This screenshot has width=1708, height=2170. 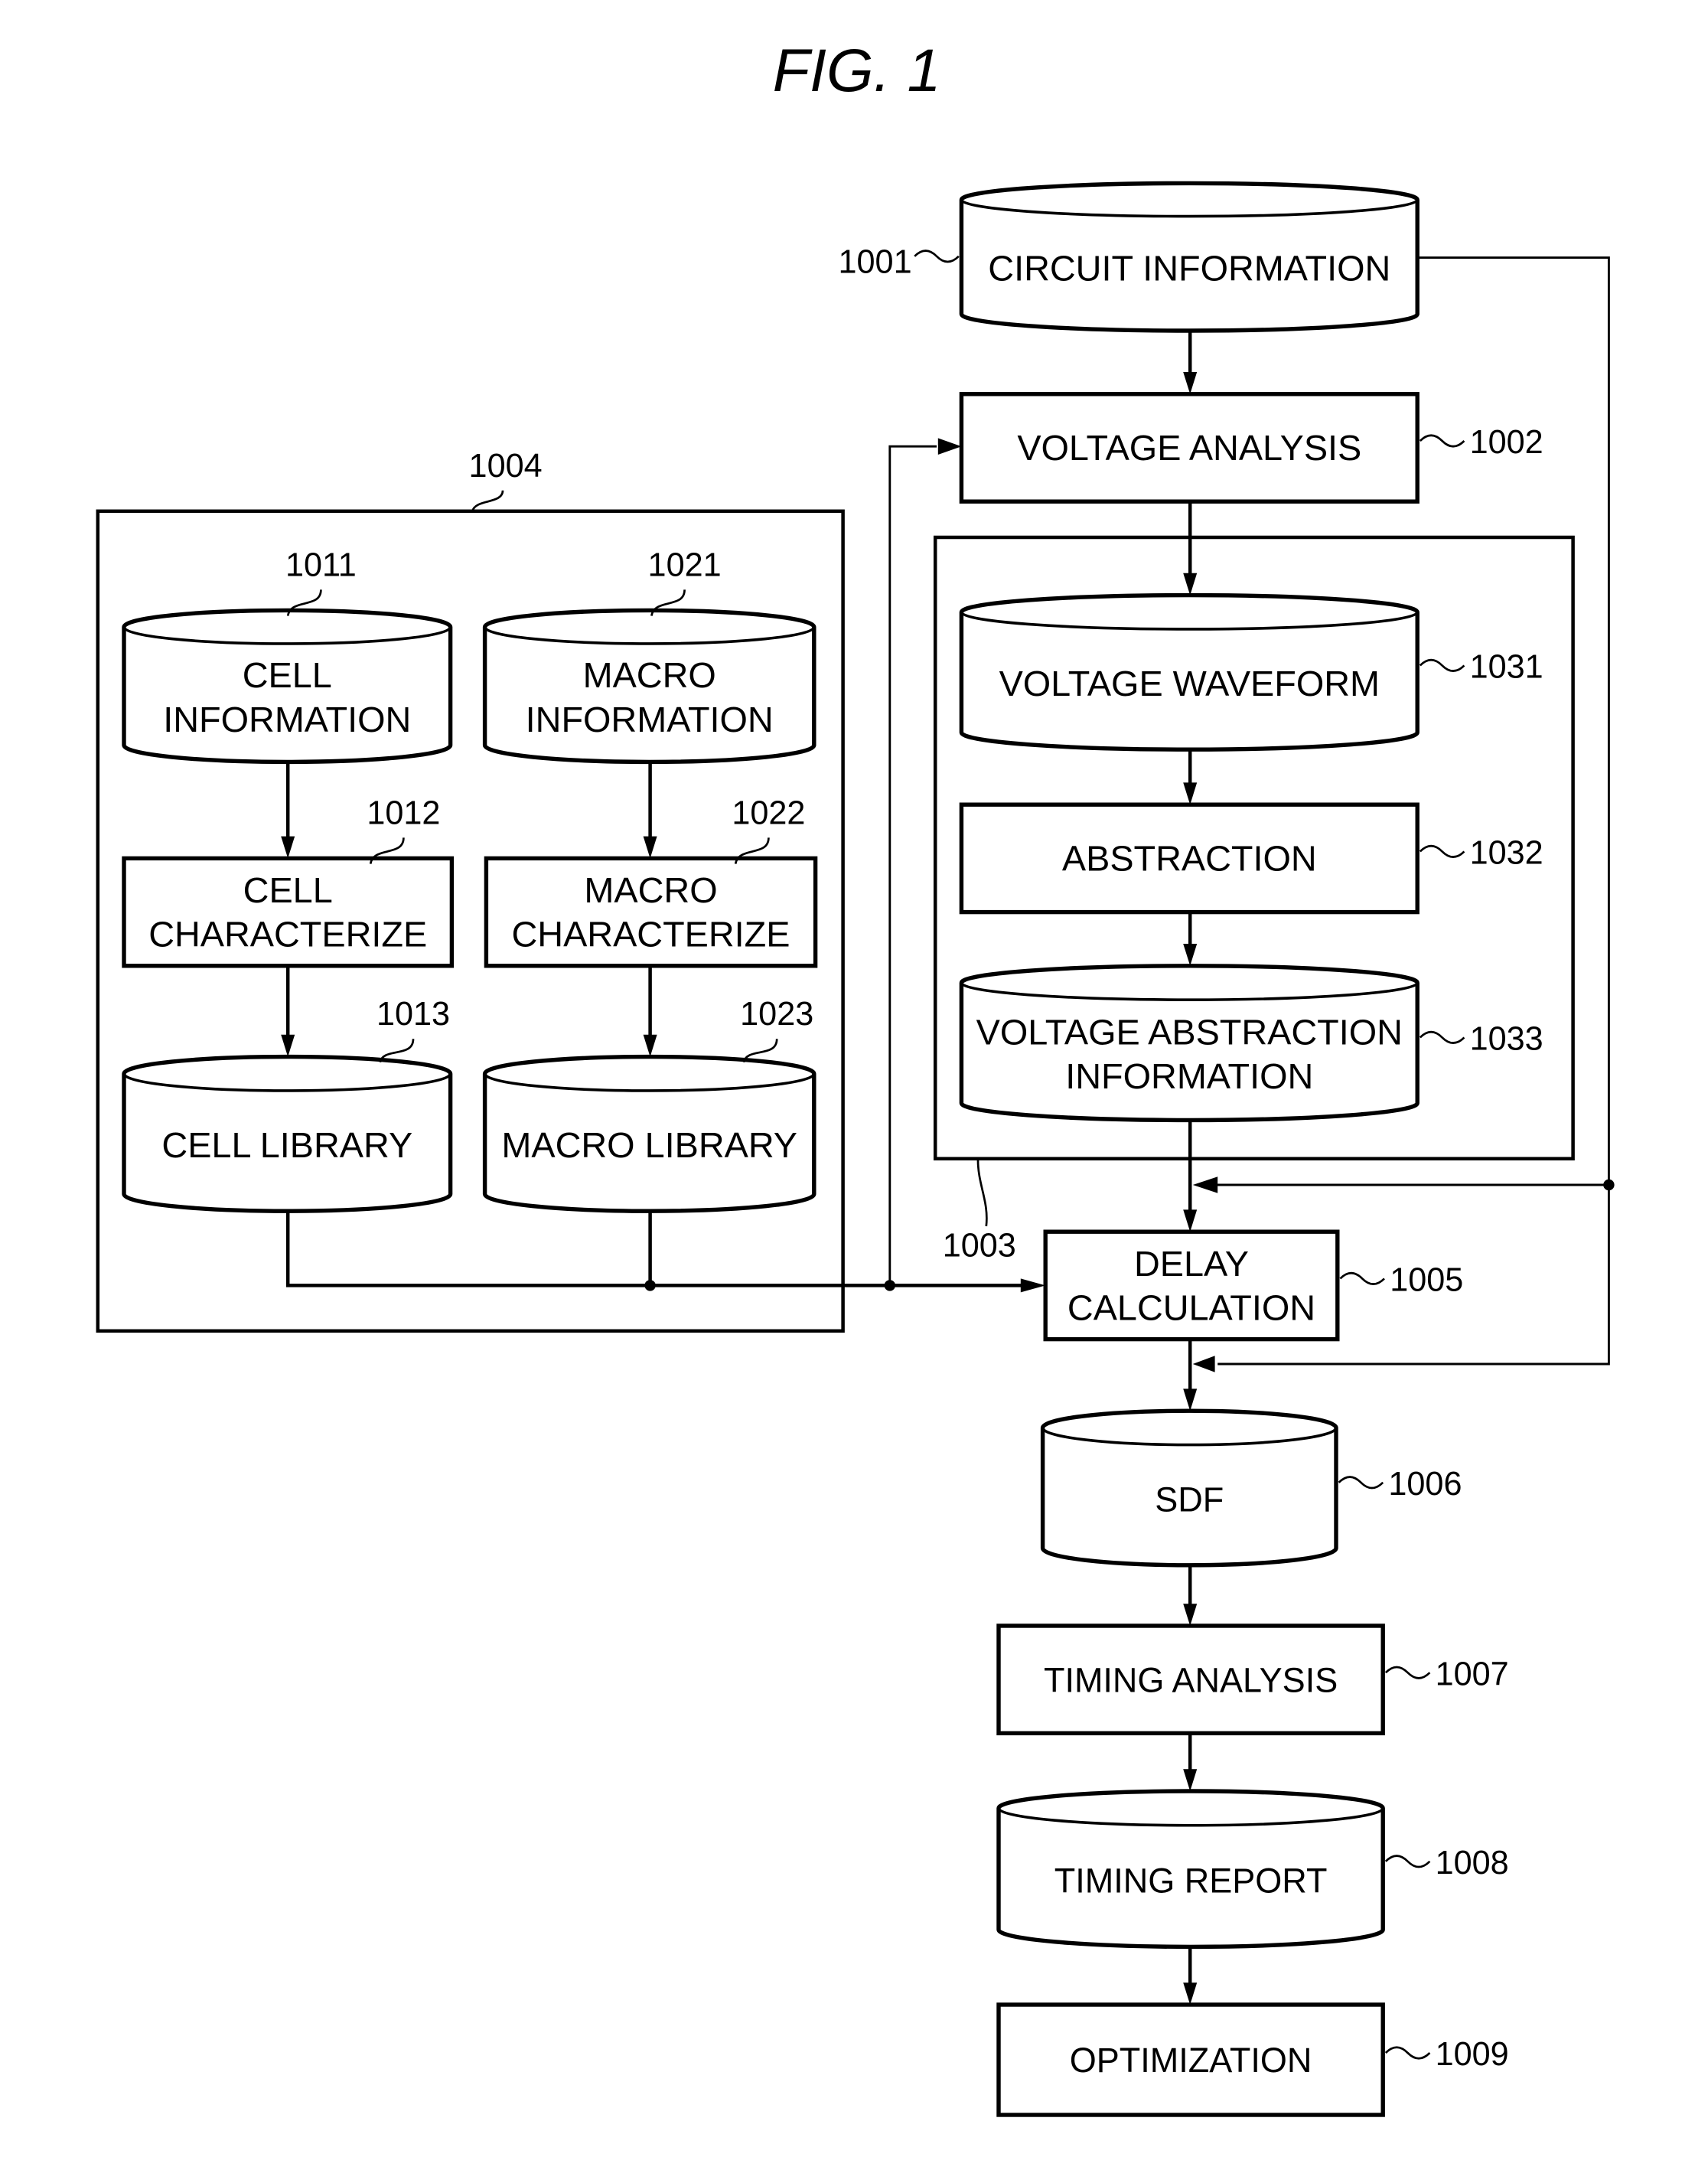 What do you see at coordinates (288, 1045) in the screenshot?
I see `edge-cell-characterize-to-library-arrowhead` at bounding box center [288, 1045].